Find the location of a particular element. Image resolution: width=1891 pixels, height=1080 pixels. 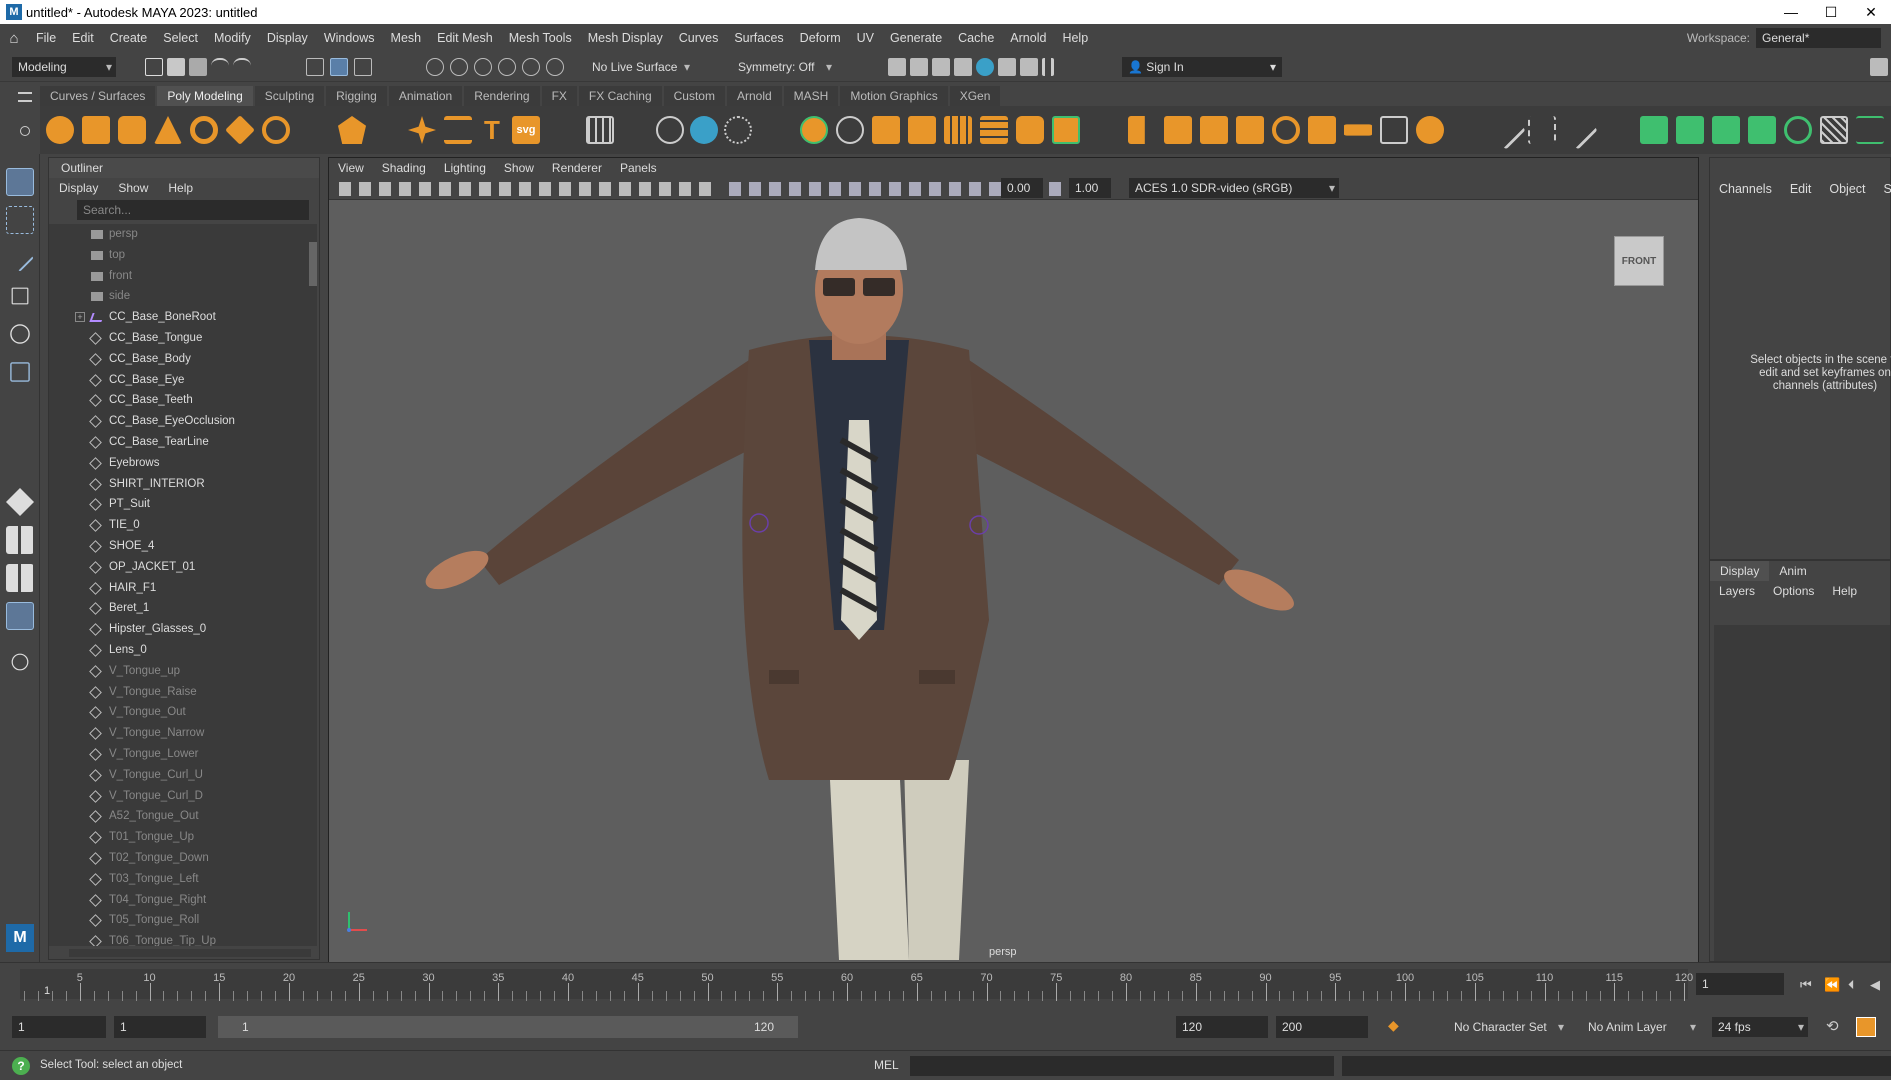

outliner-item: CC_Base_Teeth is located at coordinates (179, 400).